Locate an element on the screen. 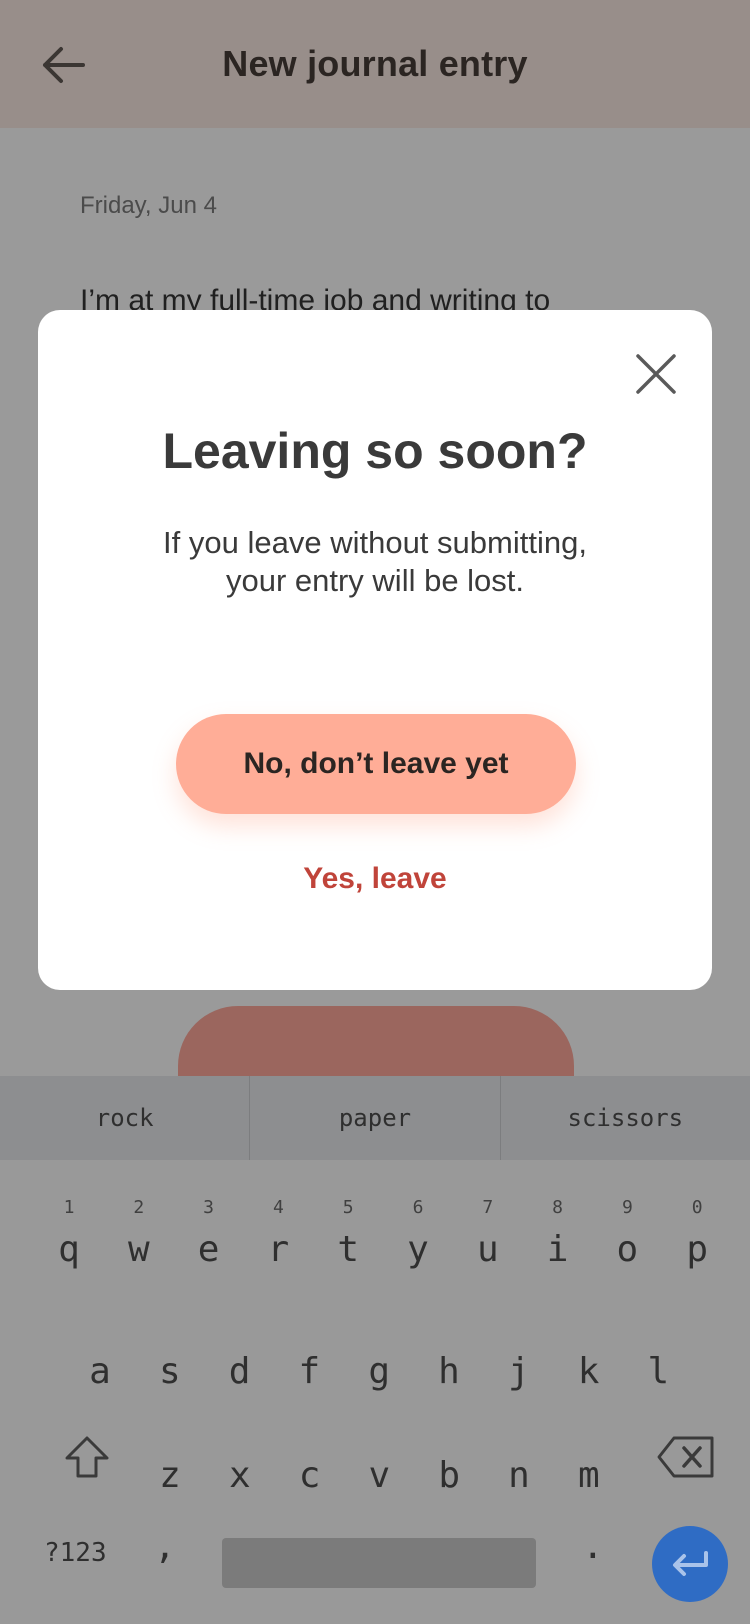 The width and height of the screenshot is (750, 1624). key-number-hint: 0 is located at coordinates (697, 1207).